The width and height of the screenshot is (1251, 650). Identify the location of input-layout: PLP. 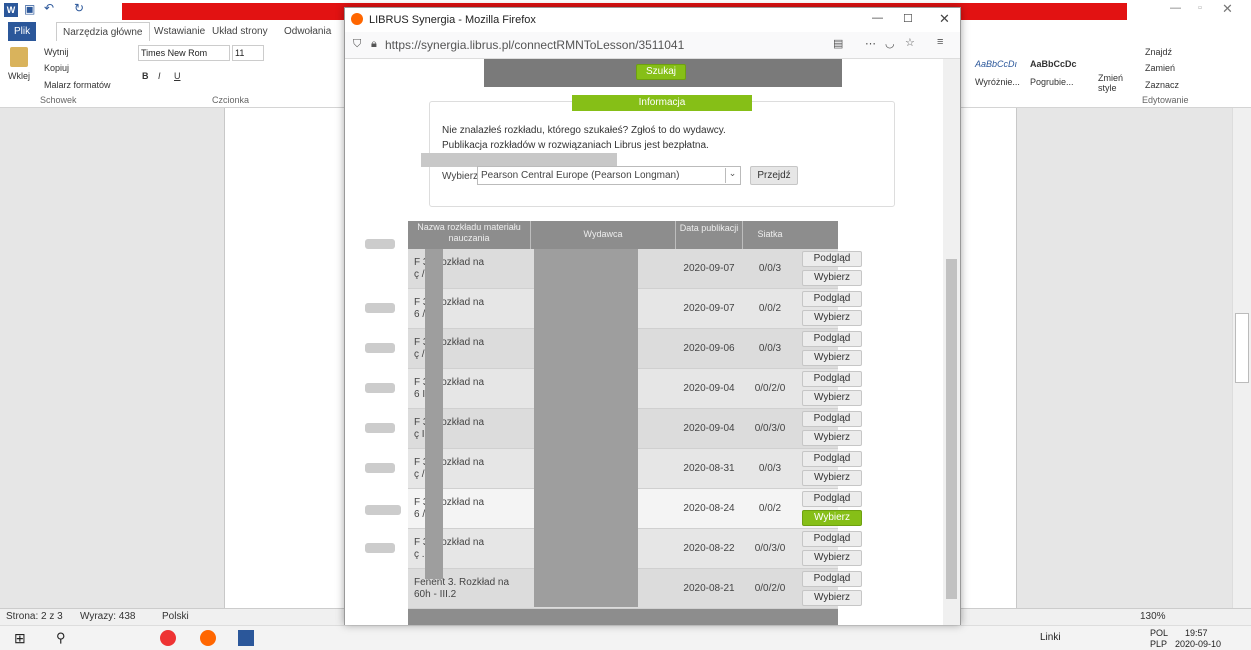
(1158, 644).